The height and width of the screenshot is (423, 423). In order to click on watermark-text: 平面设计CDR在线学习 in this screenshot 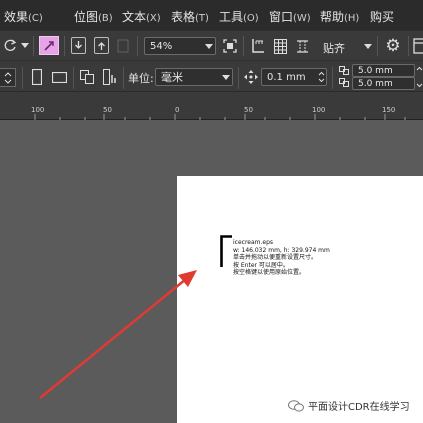, I will do `click(359, 407)`.